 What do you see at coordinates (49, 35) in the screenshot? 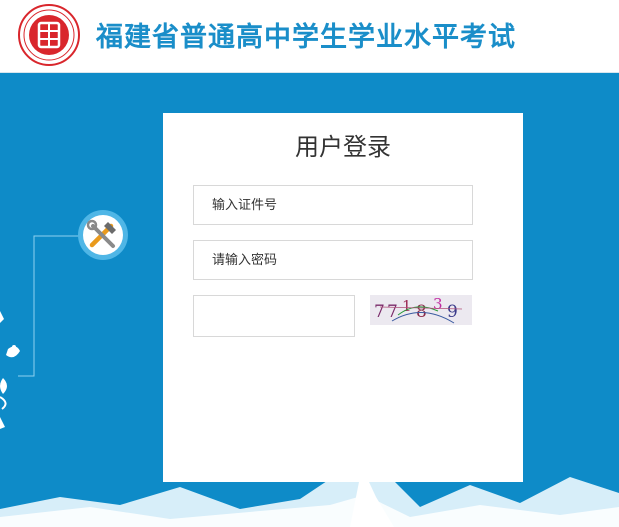
I see `exam-seal-logo-icon` at bounding box center [49, 35].